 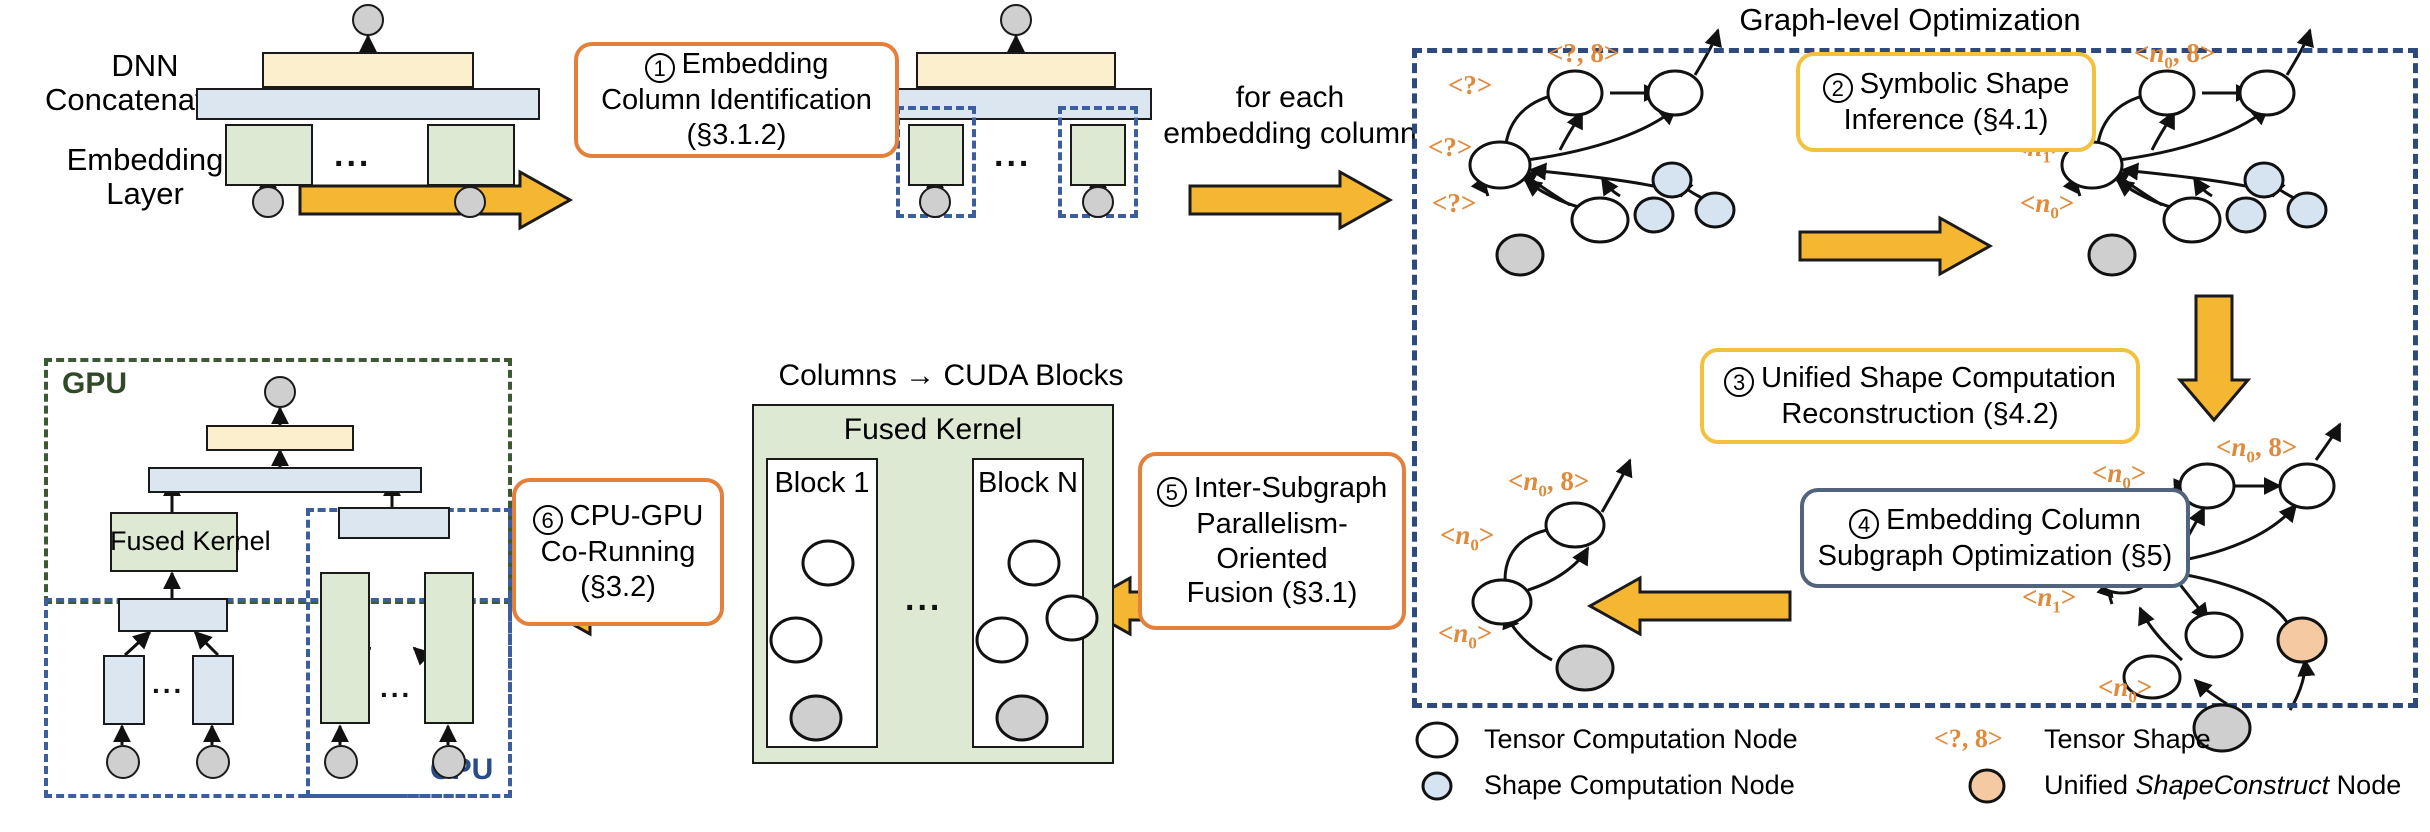 I want to click on gpu-fused-kernel-label: Fused Kernel, so click(x=190, y=541).